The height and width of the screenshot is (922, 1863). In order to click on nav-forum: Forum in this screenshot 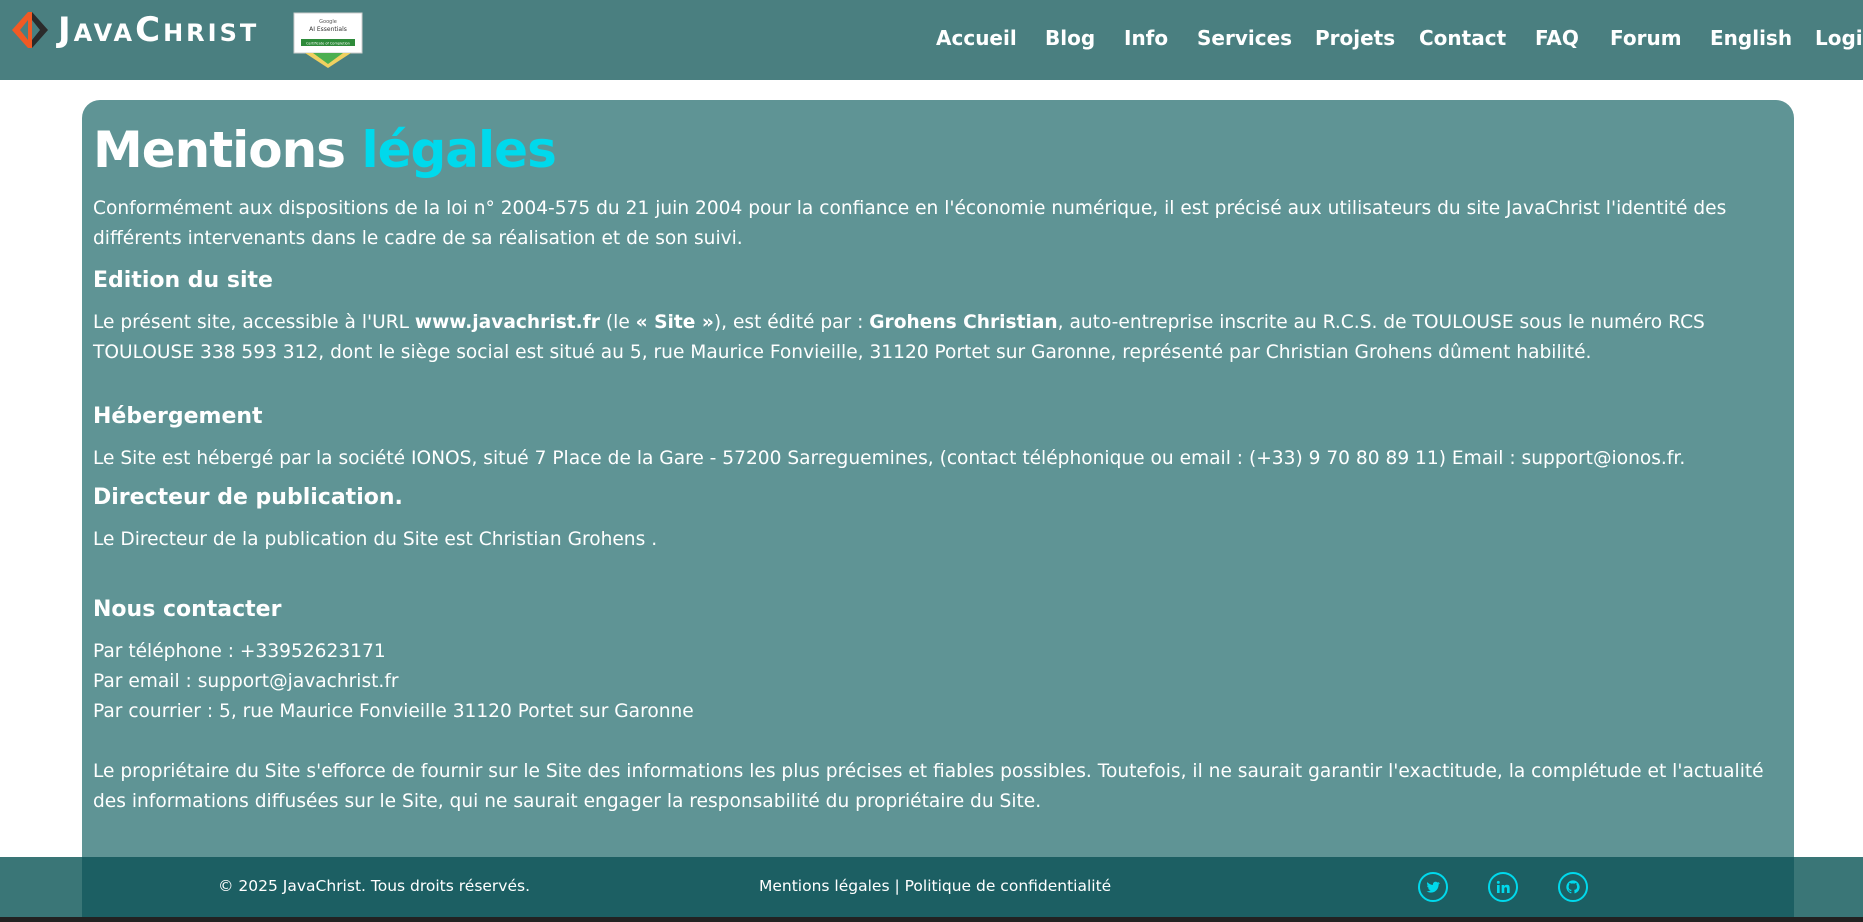, I will do `click(1646, 38)`.